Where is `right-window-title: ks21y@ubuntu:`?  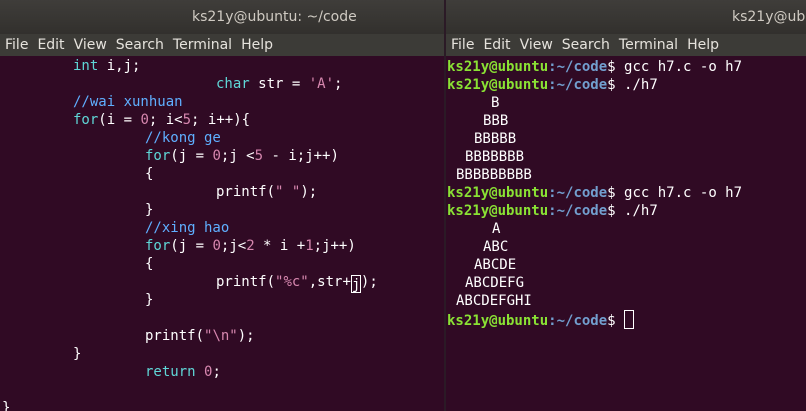
right-window-title: ks21y@ubuntu: is located at coordinates (769, 17).